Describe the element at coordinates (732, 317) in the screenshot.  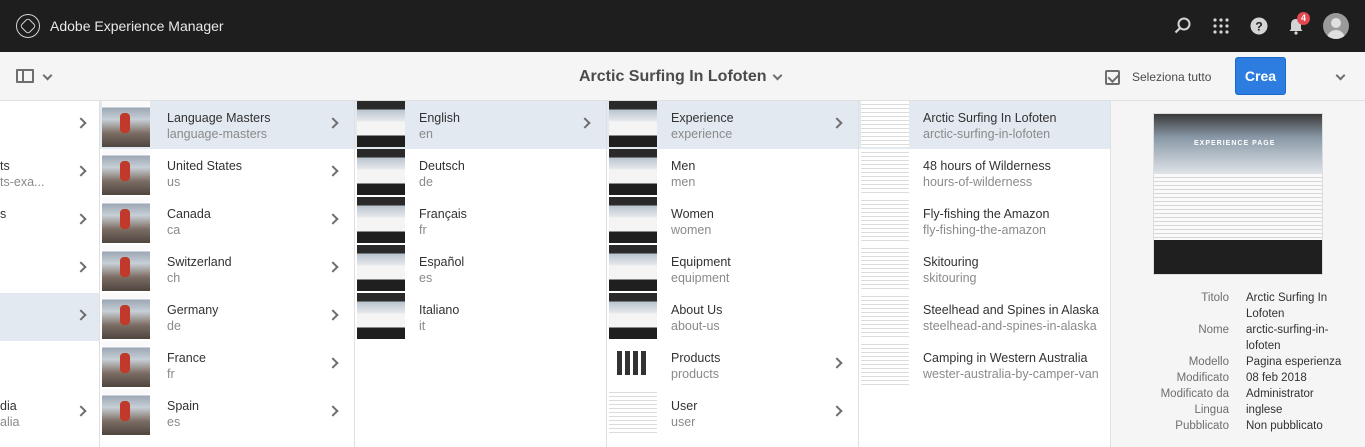
I see `list-item: About Us about-us` at that location.